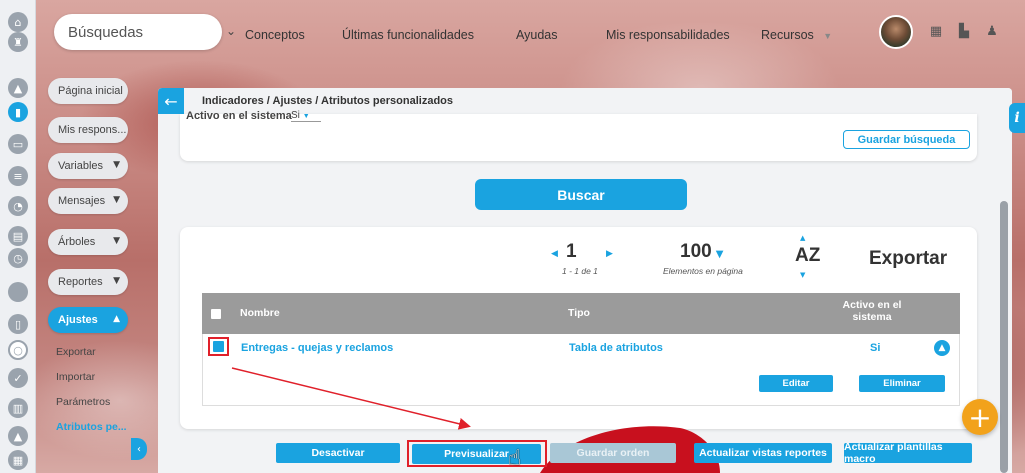 The image size is (1025, 473). What do you see at coordinates (475, 420) in the screenshot?
I see `annotation-arrows` at bounding box center [475, 420].